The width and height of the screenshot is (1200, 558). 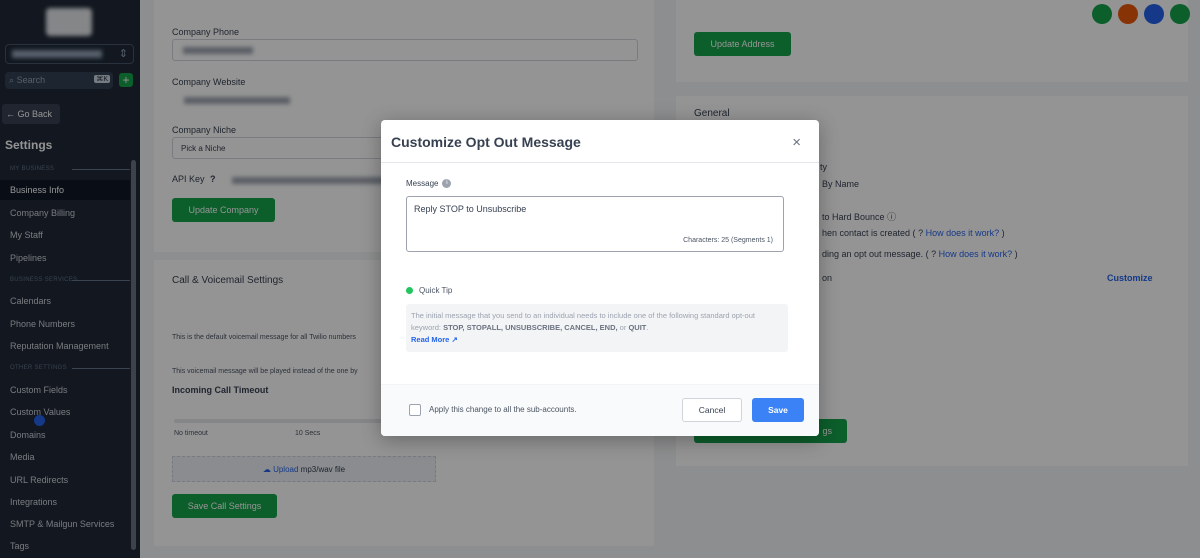 I want to click on message-text: Reply STOP to Unsubscribe, so click(x=470, y=209).